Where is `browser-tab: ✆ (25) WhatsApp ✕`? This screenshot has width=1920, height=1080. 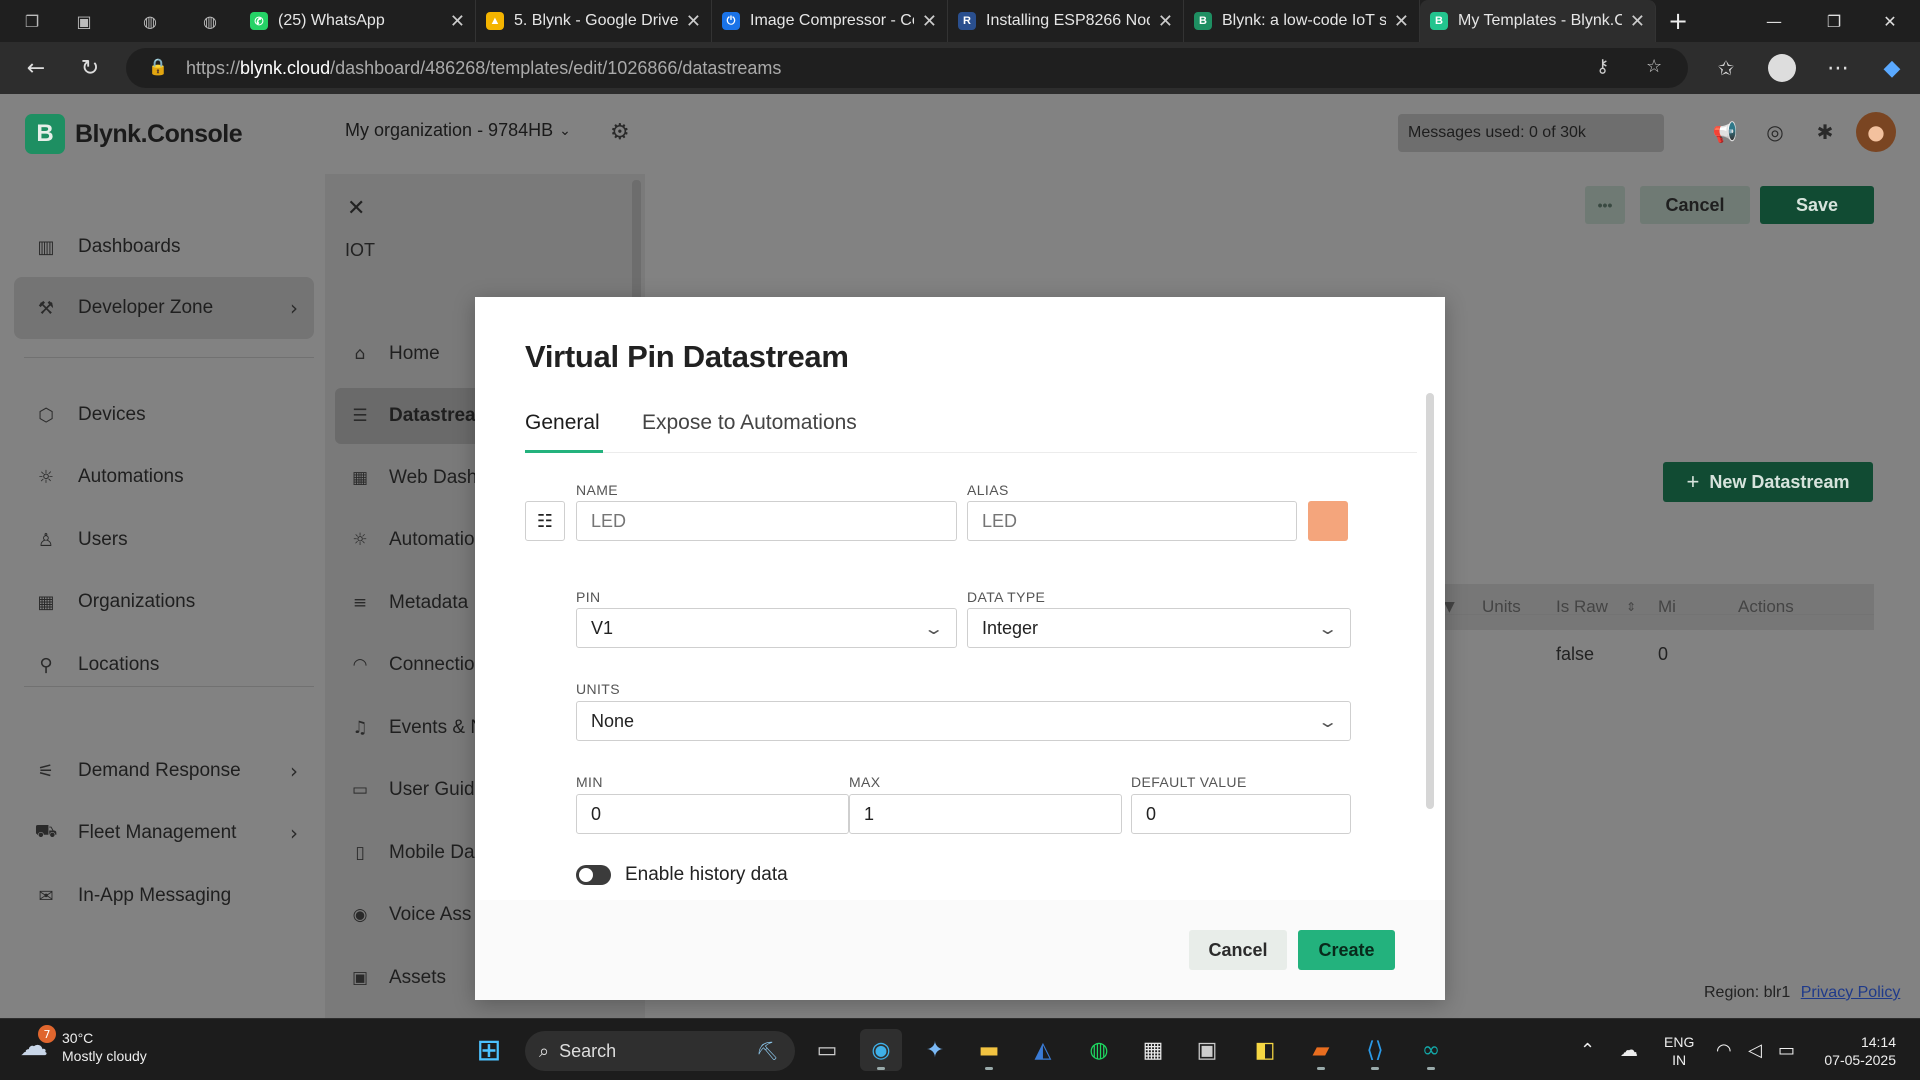 browser-tab: ✆ (25) WhatsApp ✕ is located at coordinates (358, 21).